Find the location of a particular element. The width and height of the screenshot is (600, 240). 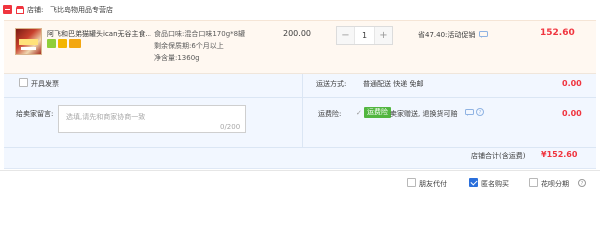

guarantee-badge-icon is located at coordinates (51, 43).